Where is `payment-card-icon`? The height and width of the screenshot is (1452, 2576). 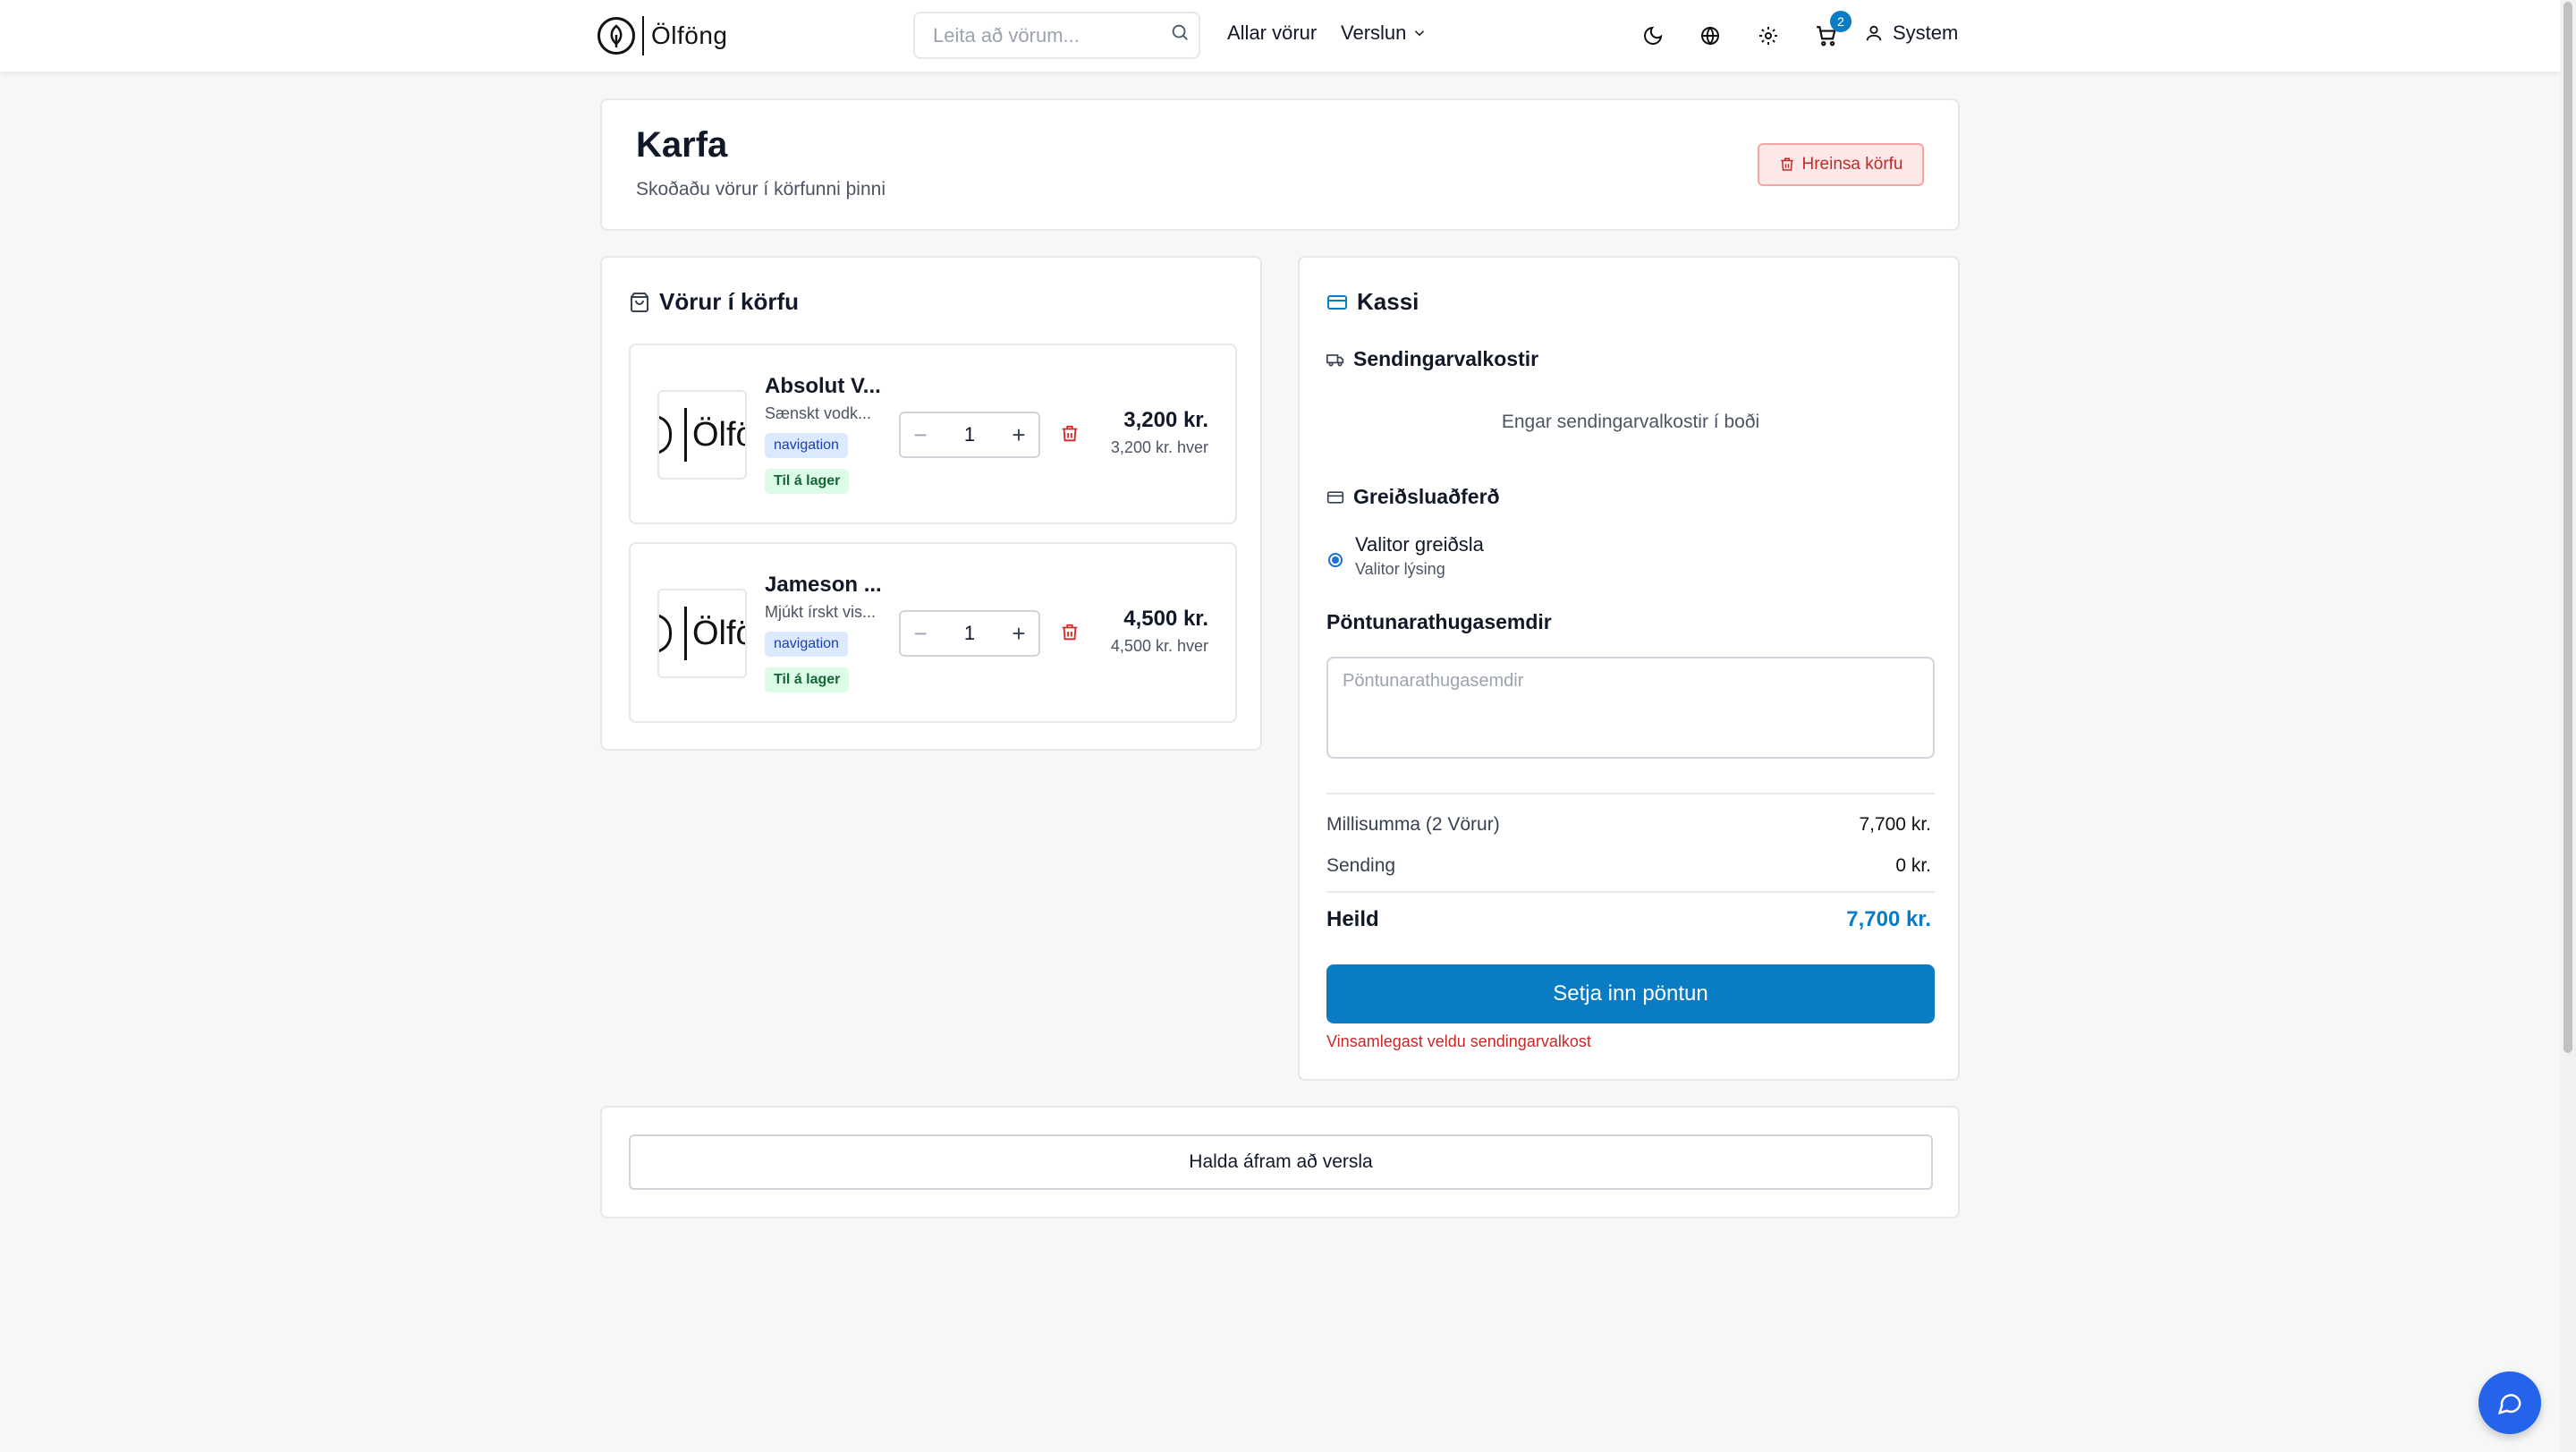 payment-card-icon is located at coordinates (1335, 497).